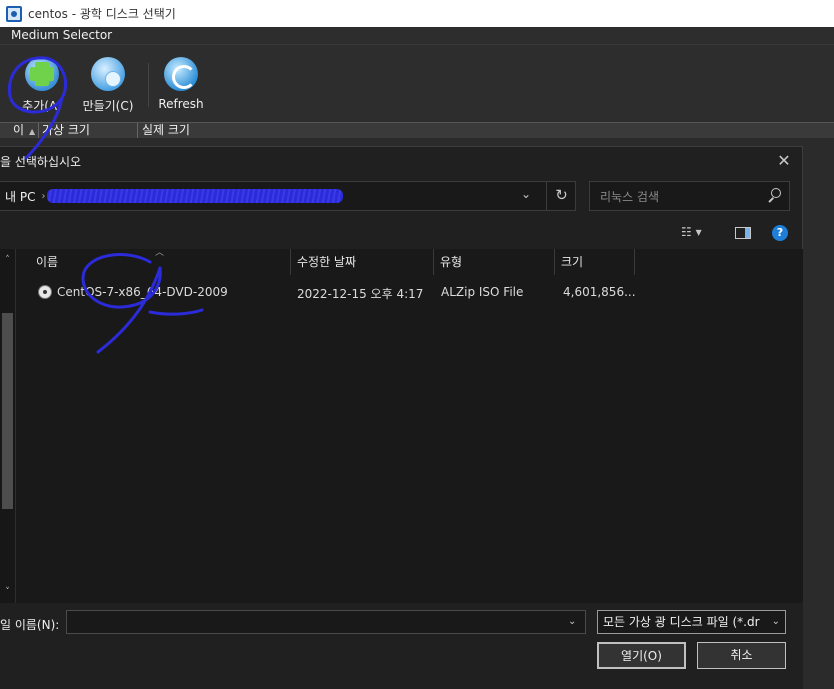 This screenshot has width=834, height=689. What do you see at coordinates (691, 234) in the screenshot?
I see `view-details-icon: ☷ ▾` at bounding box center [691, 234].